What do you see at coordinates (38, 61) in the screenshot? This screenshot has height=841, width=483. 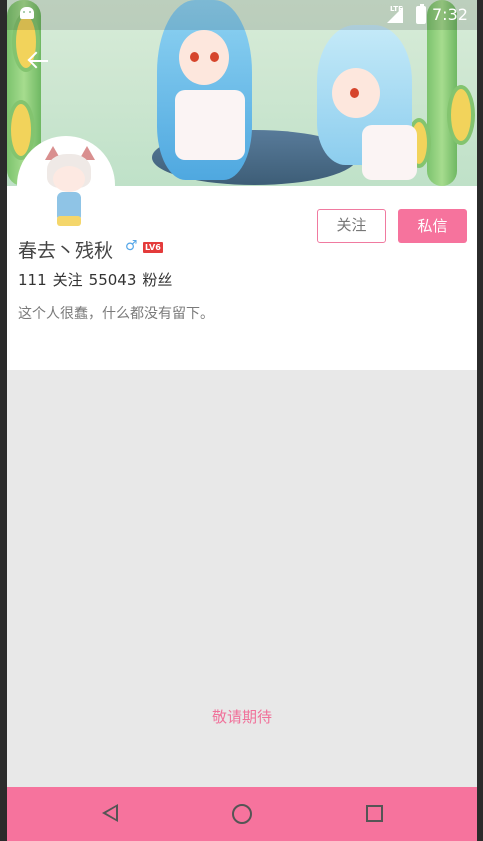 I see `arrow-left-icon` at bounding box center [38, 61].